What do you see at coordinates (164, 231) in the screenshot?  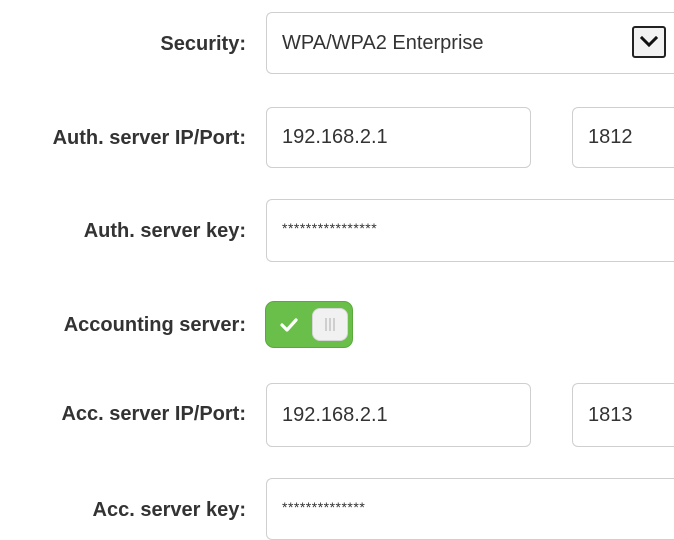 I see `auth-key-label: Auth. server key:` at bounding box center [164, 231].